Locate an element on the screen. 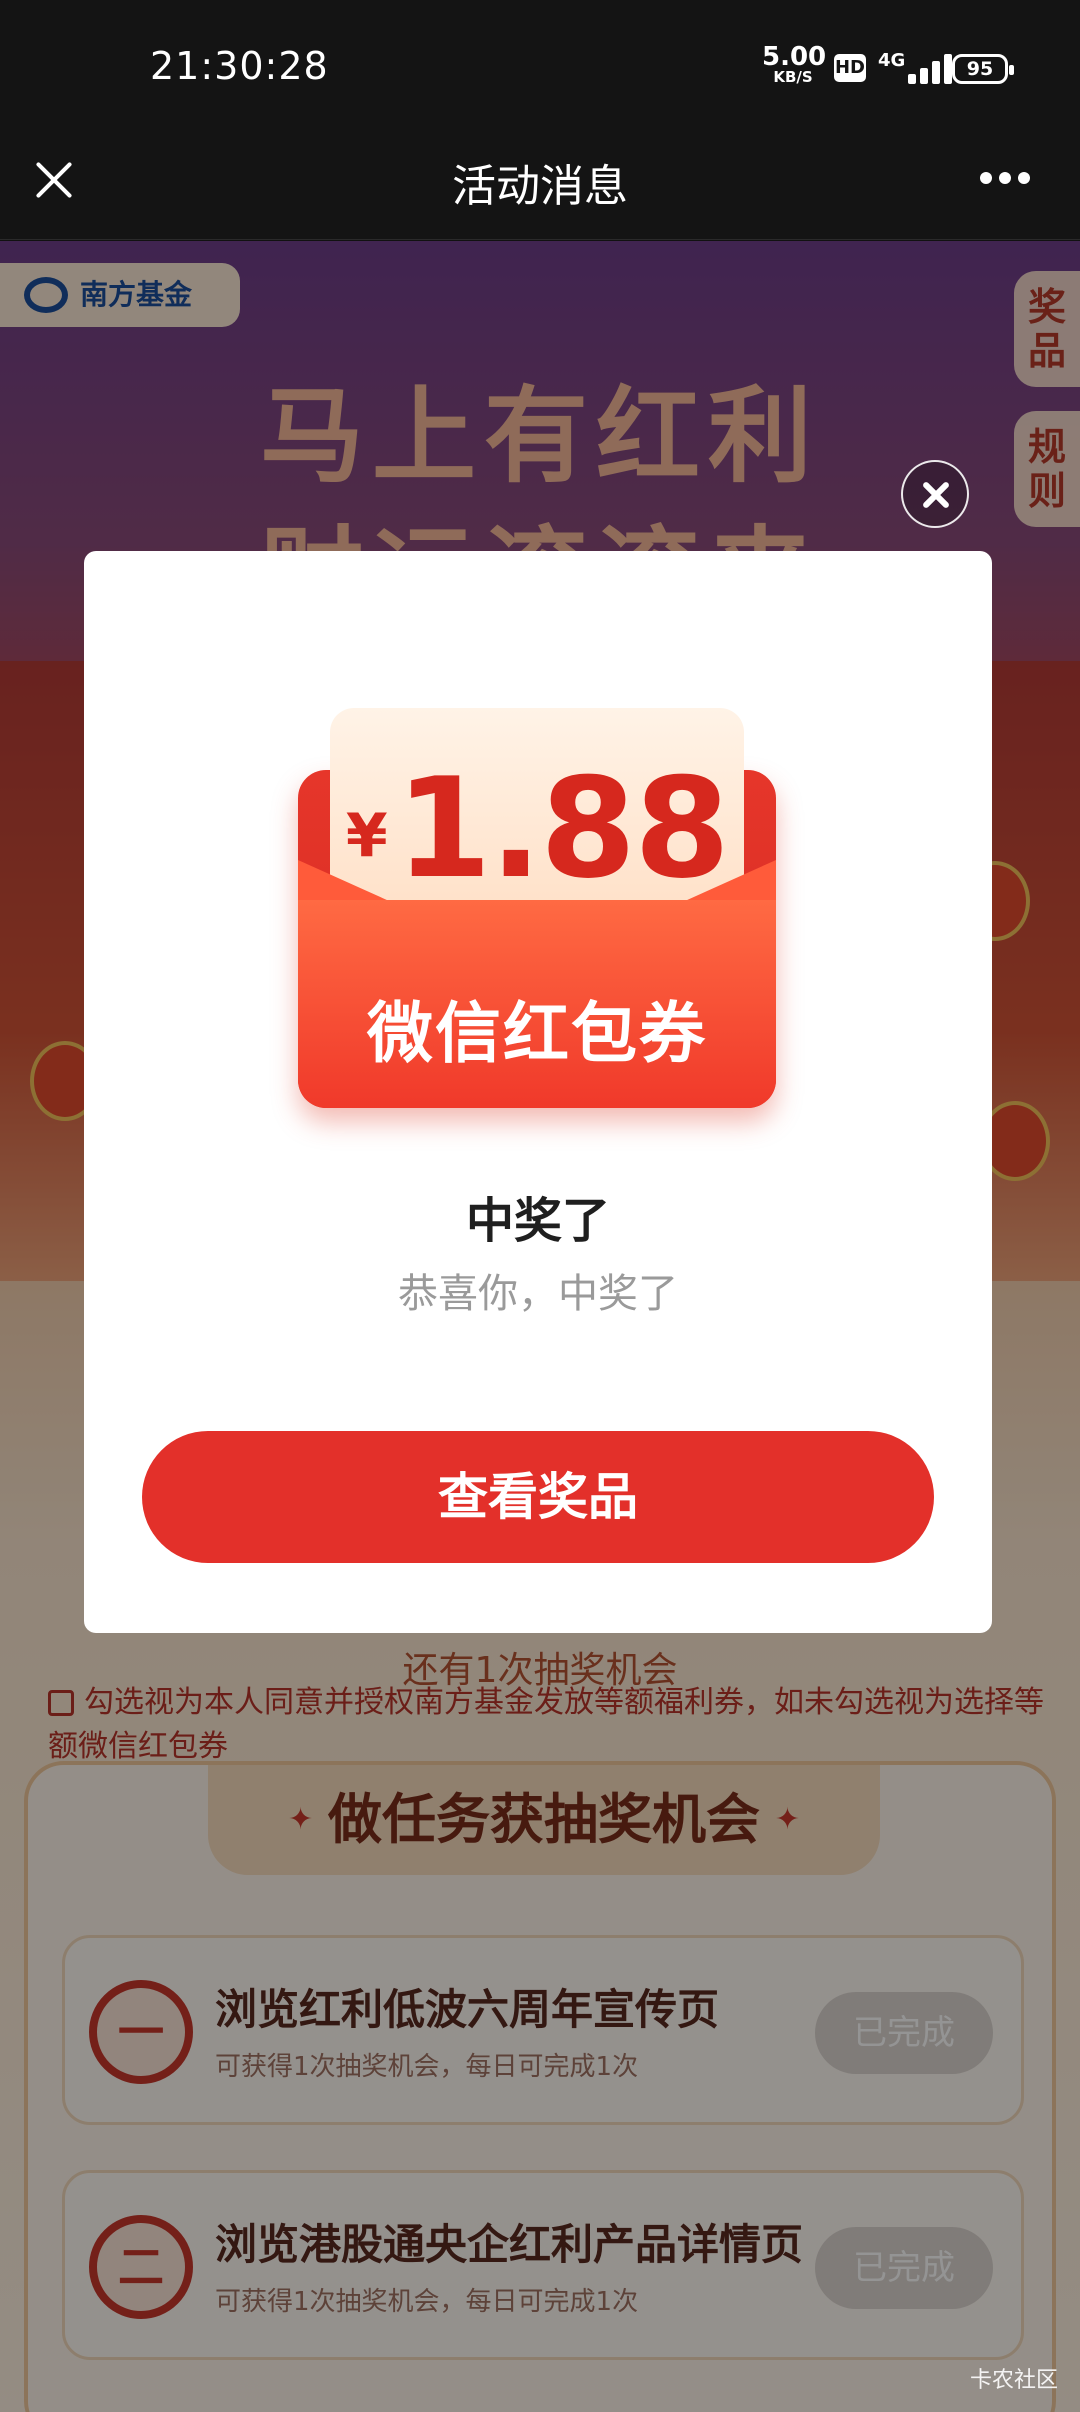  watermark: 卡农社区 is located at coordinates (1013, 2380).